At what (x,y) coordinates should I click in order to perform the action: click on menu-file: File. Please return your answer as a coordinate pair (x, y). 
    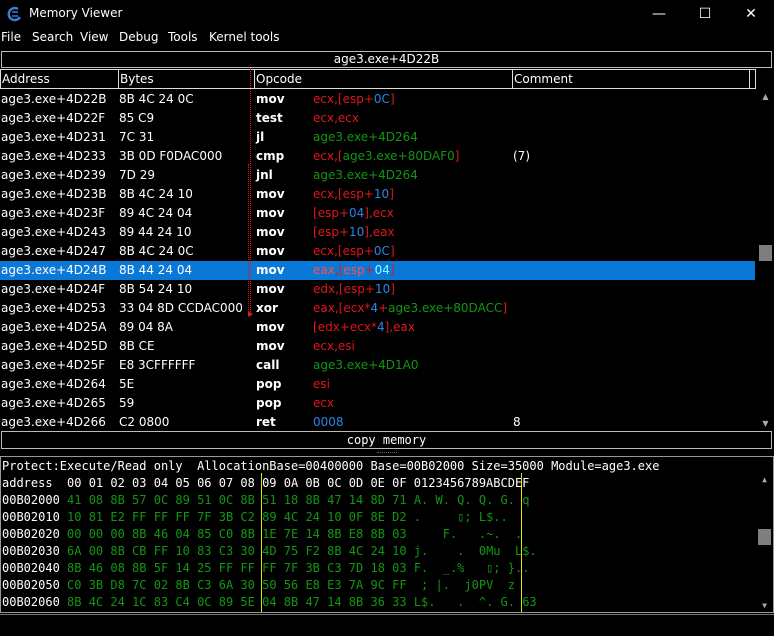
    Looking at the image, I should click on (11, 37).